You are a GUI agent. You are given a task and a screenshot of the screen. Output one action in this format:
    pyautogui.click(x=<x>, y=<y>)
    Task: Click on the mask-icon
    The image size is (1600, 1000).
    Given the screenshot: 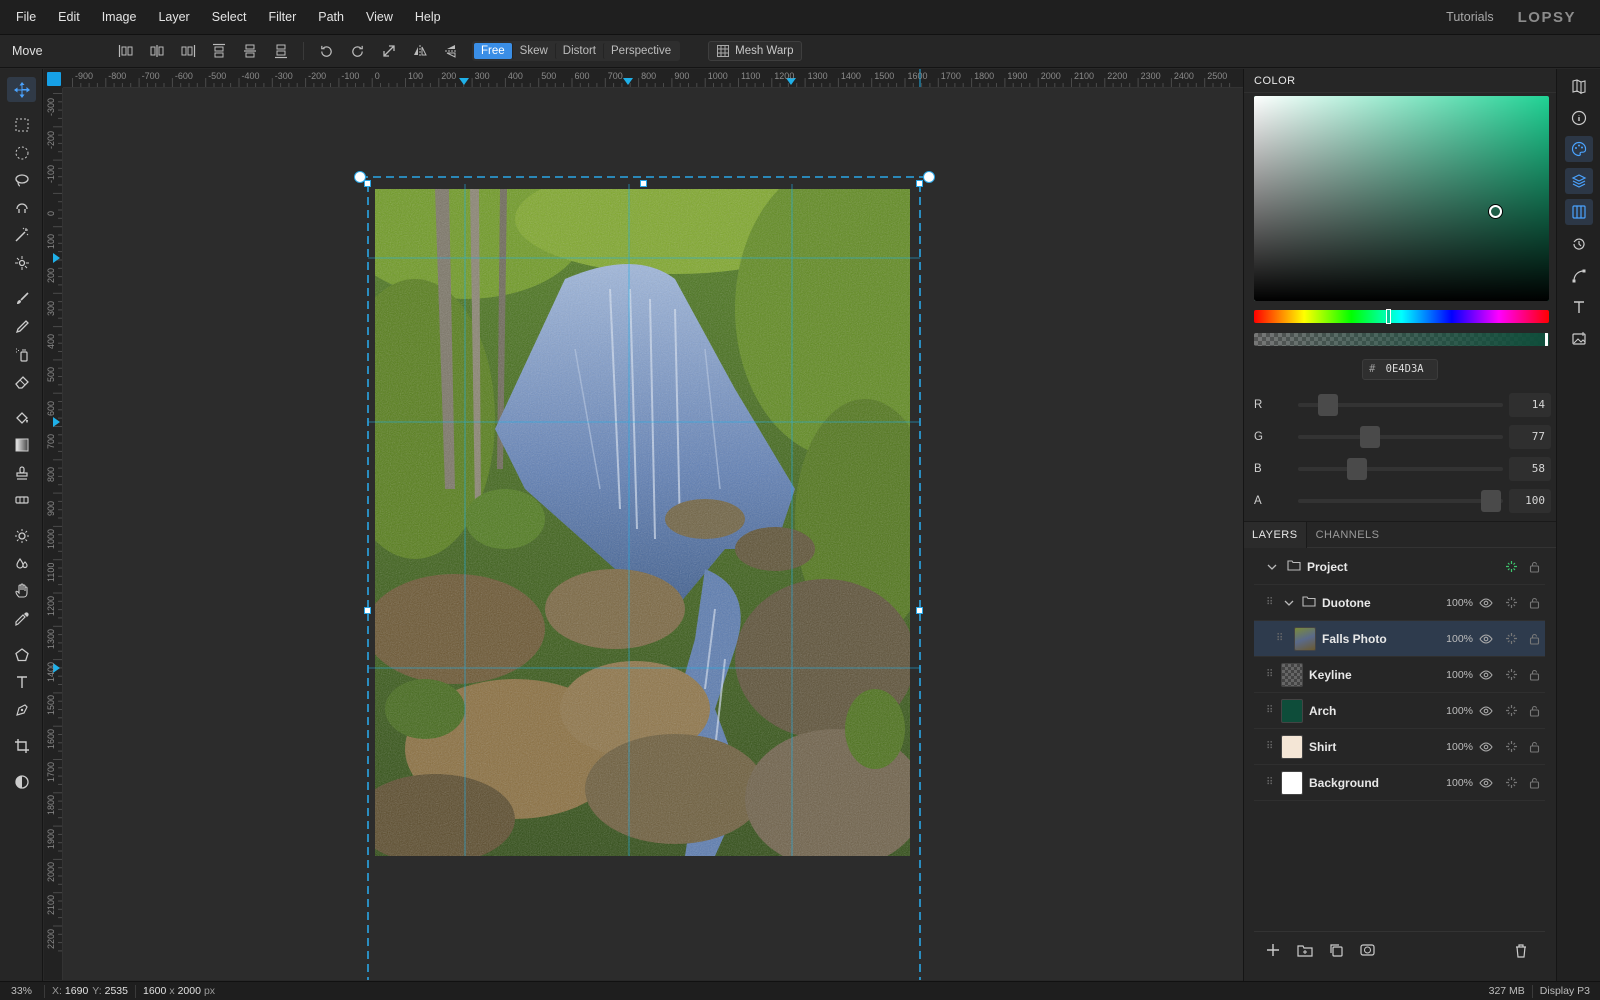 What is the action you would take?
    pyautogui.click(x=1367, y=951)
    